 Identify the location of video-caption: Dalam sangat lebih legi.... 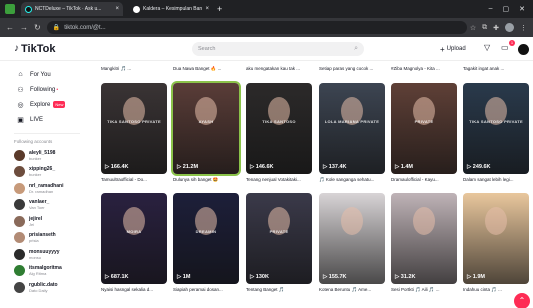
(497, 179).